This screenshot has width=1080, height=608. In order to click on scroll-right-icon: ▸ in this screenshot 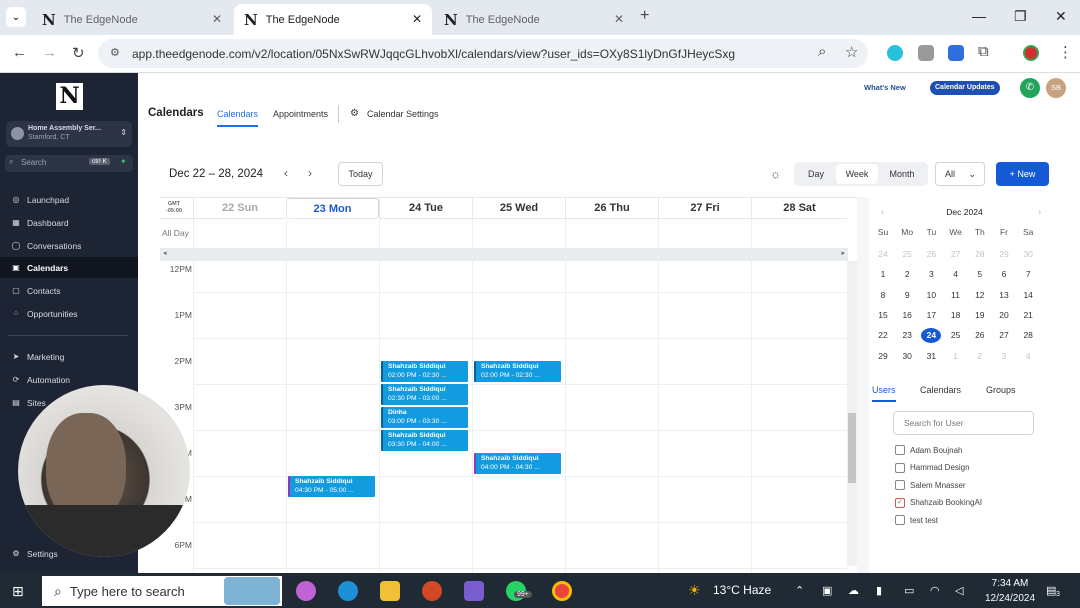, I will do `click(843, 253)`.